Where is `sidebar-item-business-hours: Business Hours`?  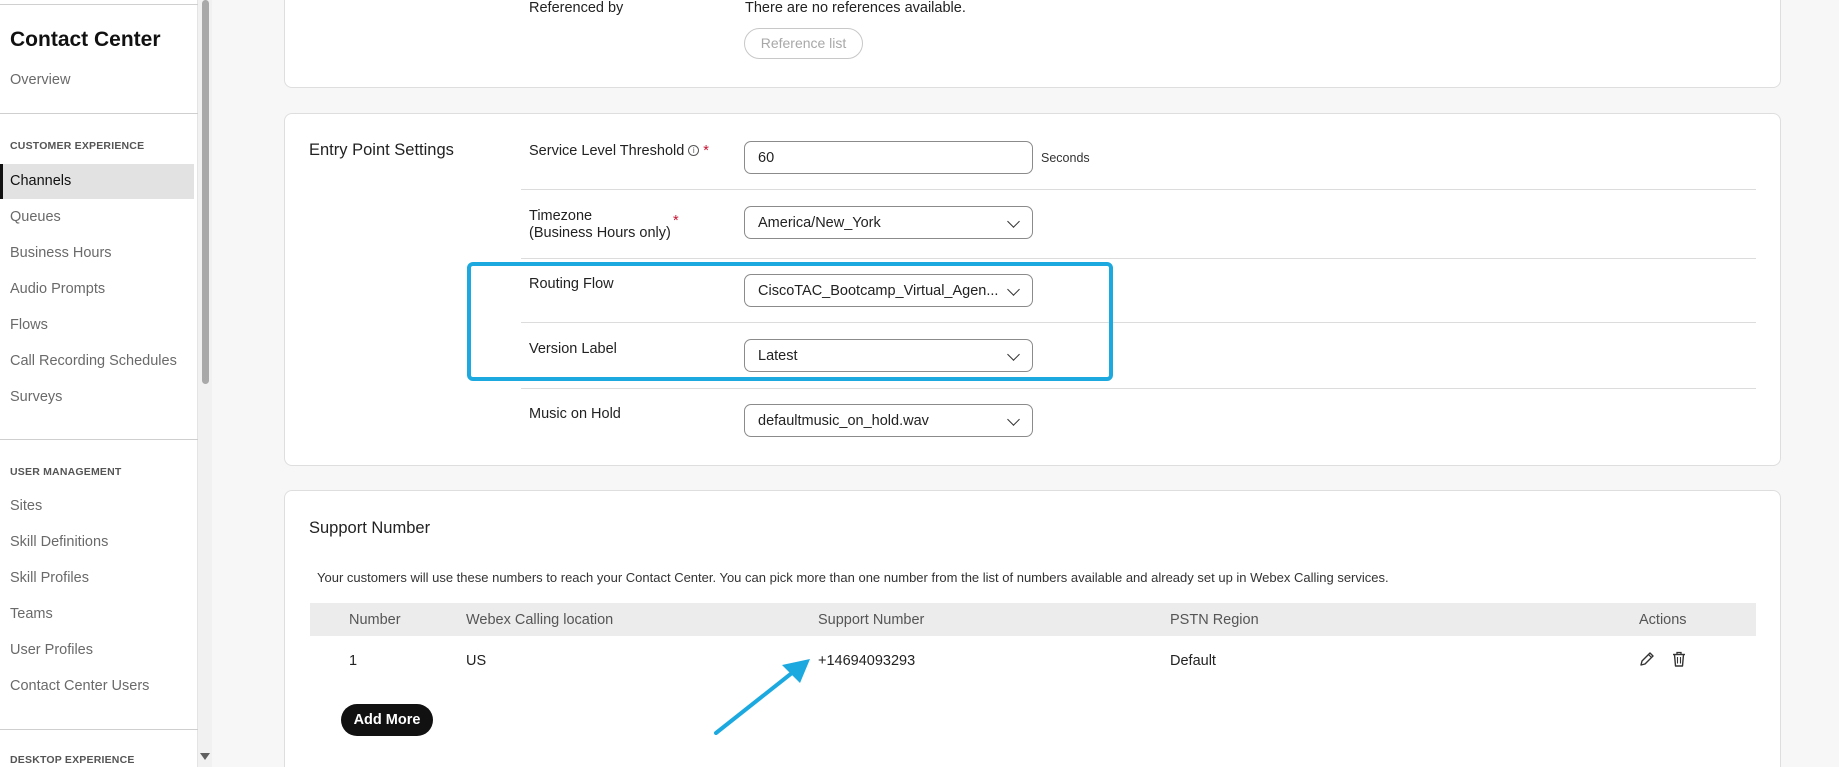 sidebar-item-business-hours: Business Hours is located at coordinates (61, 253).